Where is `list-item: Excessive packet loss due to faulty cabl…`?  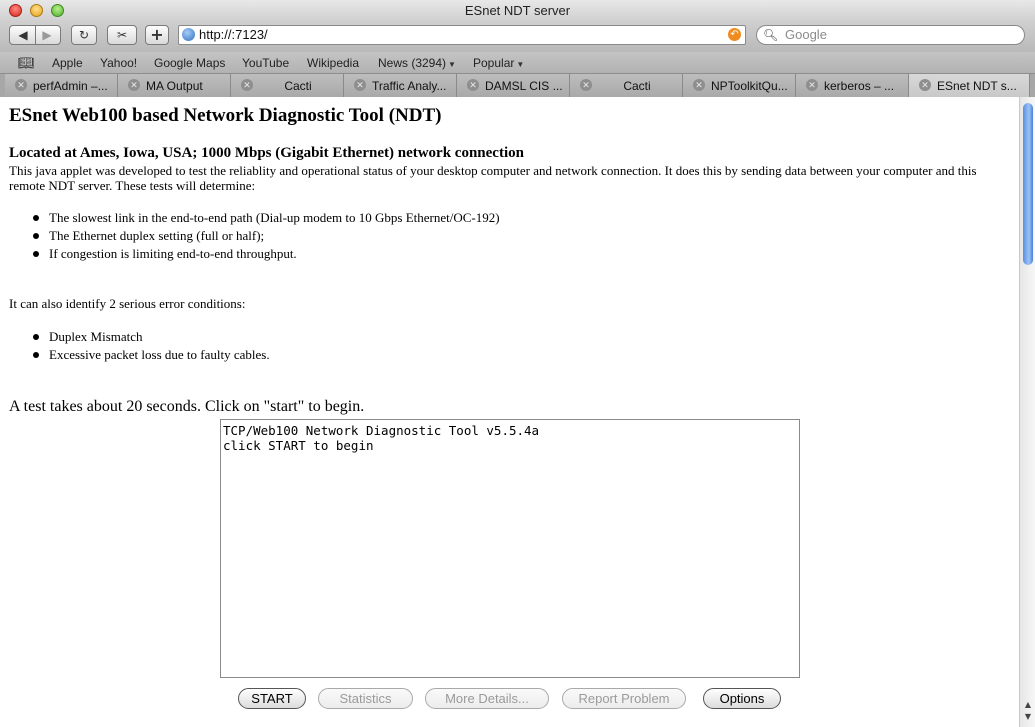
list-item: Excessive packet loss due to faulty cabl… is located at coordinates (139, 355).